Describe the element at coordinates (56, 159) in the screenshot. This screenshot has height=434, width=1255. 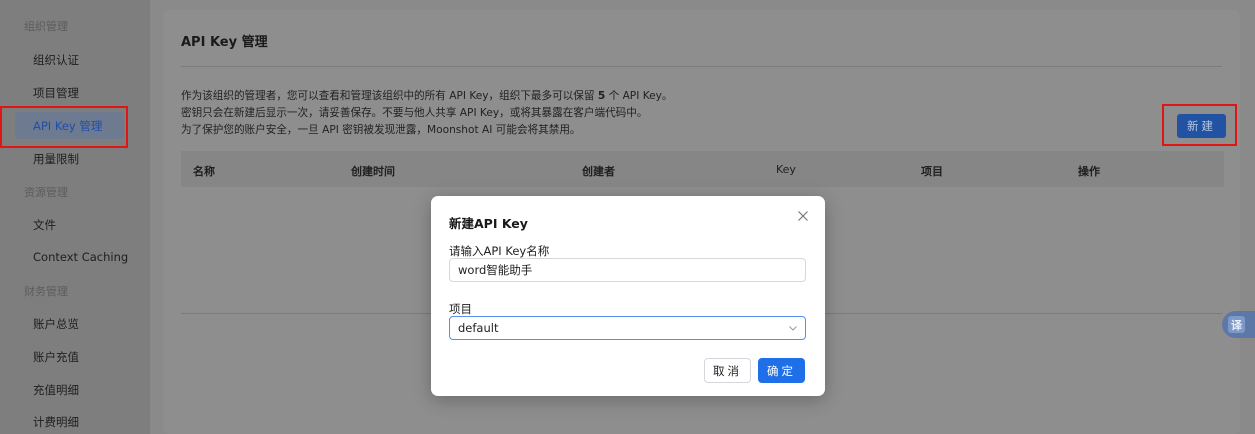
I see `sidebar-item-usage-limits: 用量限制` at that location.